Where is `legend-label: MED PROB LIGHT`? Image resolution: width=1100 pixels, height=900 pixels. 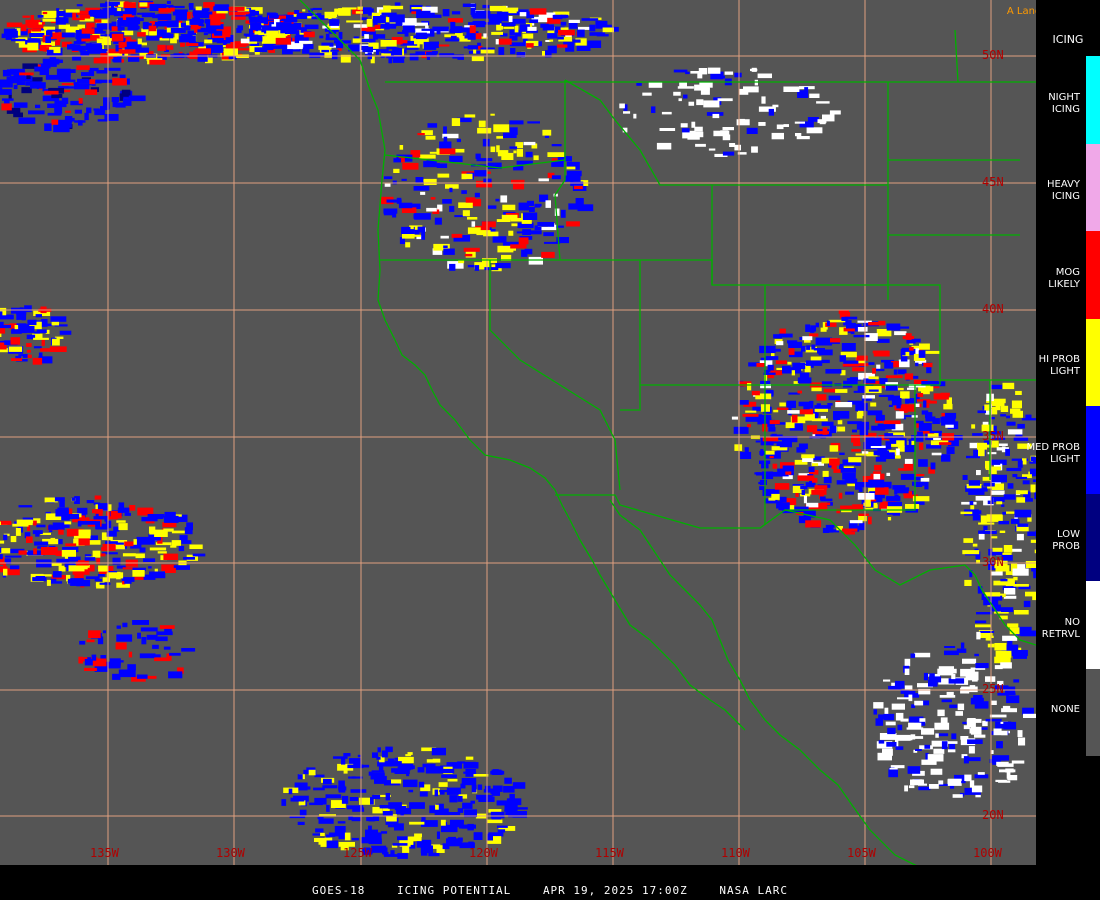 legend-label: MED PROB LIGHT is located at coordinates (1053, 453).